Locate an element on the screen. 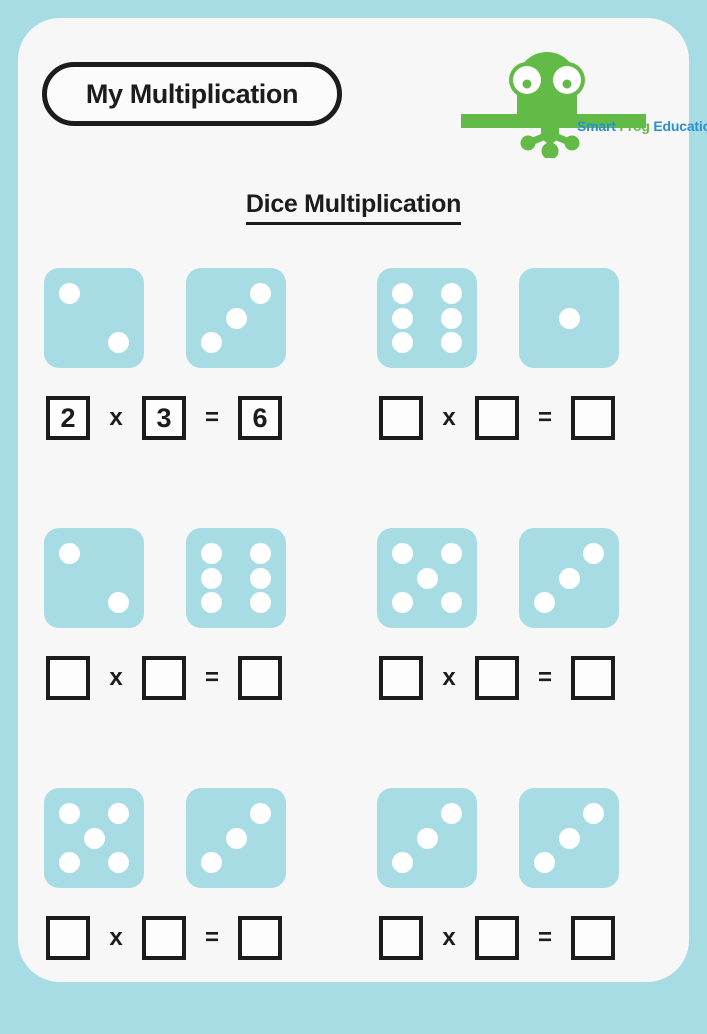 This screenshot has width=707, height=1034. logo-word-education: Education is located at coordinates (680, 126).